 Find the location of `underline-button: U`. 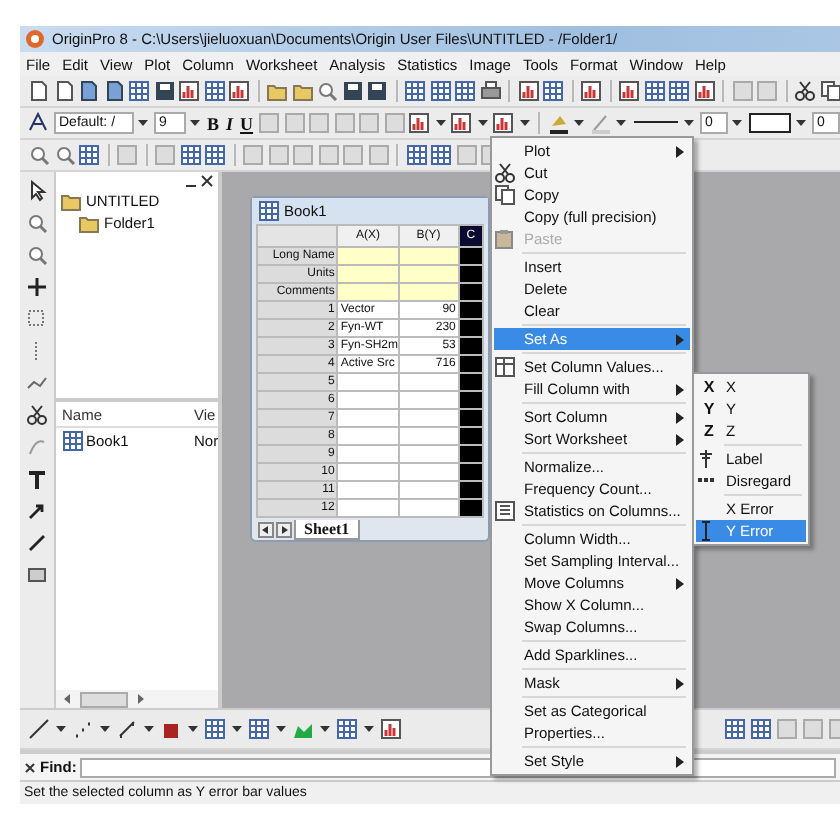

underline-button: U is located at coordinates (247, 123).